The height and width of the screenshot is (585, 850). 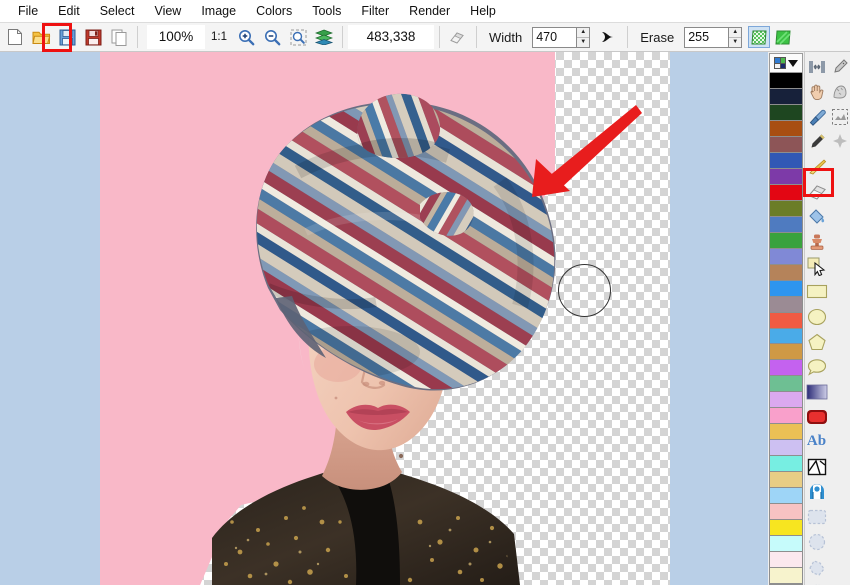 I want to click on gradient-icon, so click(x=816, y=392).